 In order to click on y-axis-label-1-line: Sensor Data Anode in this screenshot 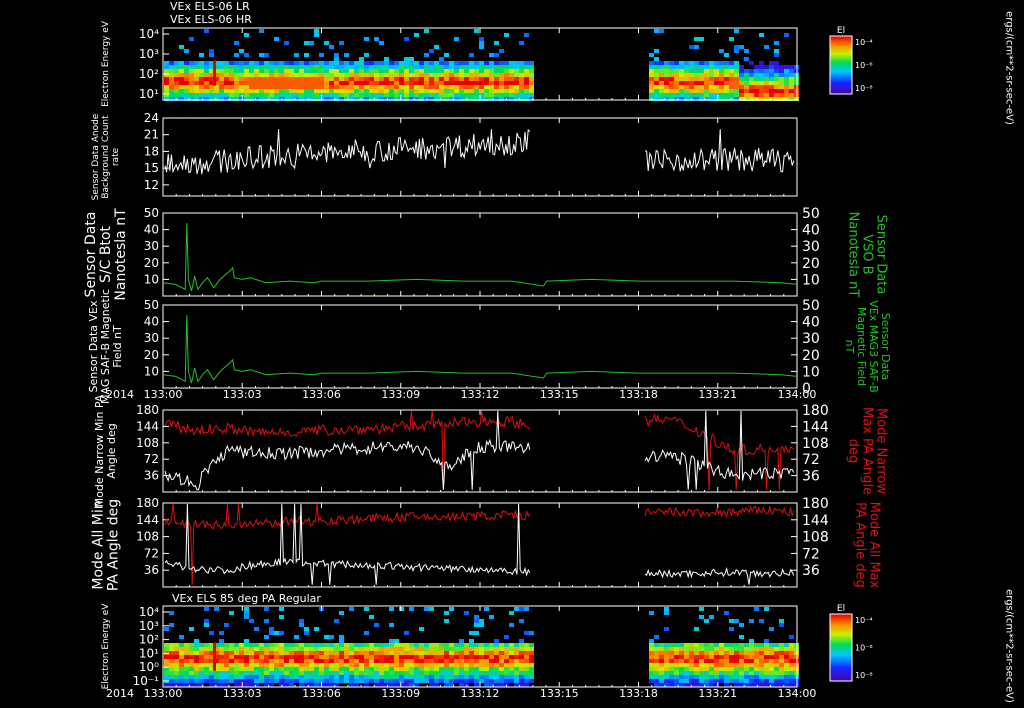, I will do `click(96, 156)`.